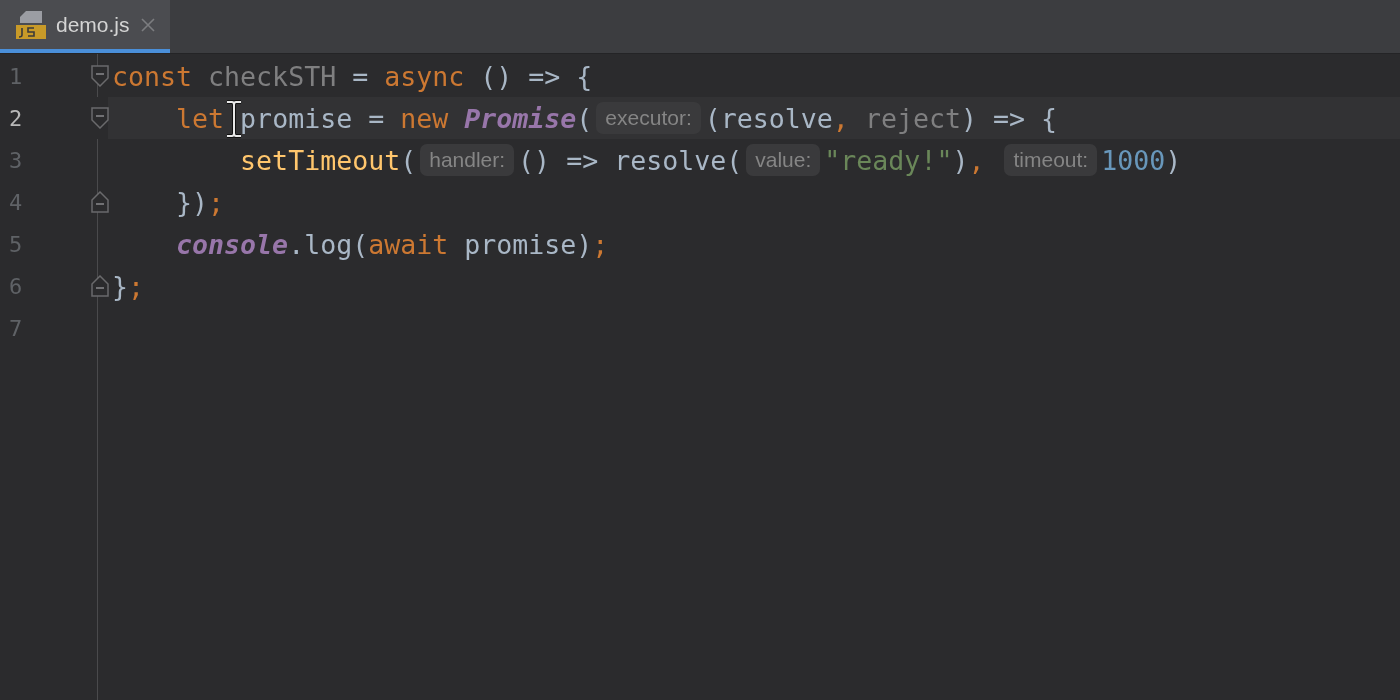  I want to click on tab-label: demo.js, so click(93, 24).